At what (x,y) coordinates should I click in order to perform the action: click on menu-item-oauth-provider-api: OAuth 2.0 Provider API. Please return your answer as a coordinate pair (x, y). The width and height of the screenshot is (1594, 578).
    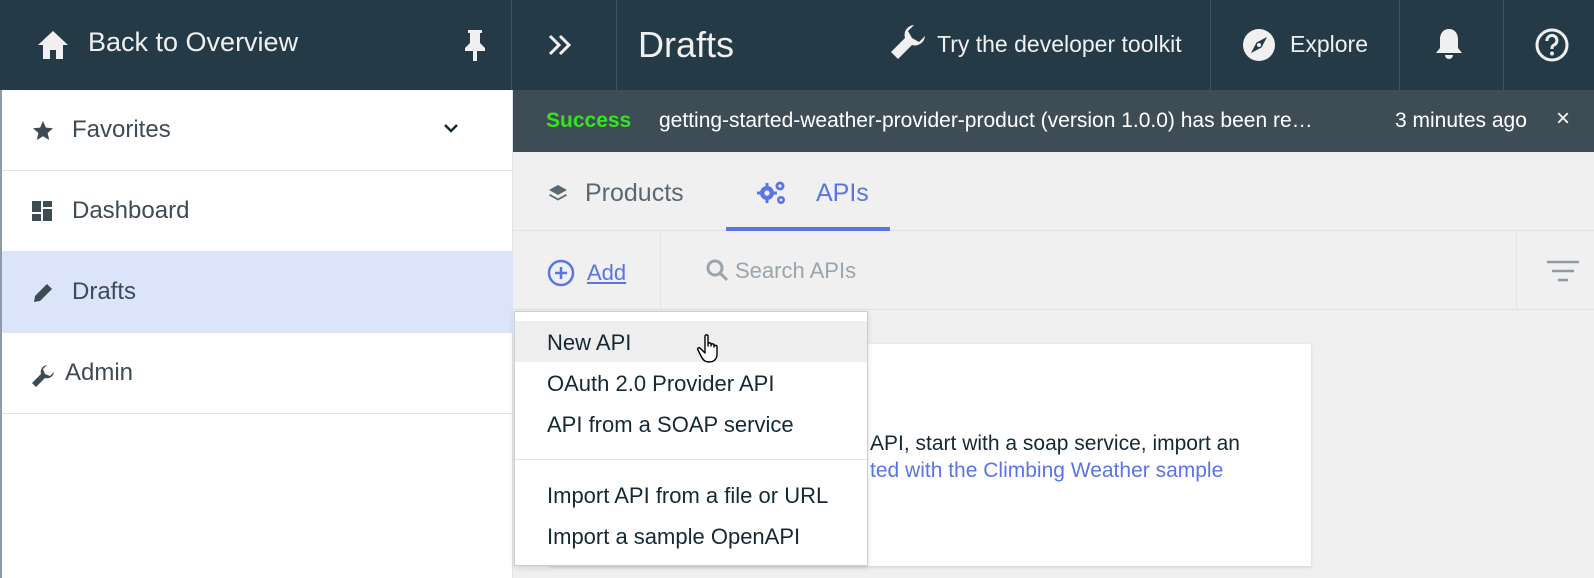
    Looking at the image, I should click on (691, 382).